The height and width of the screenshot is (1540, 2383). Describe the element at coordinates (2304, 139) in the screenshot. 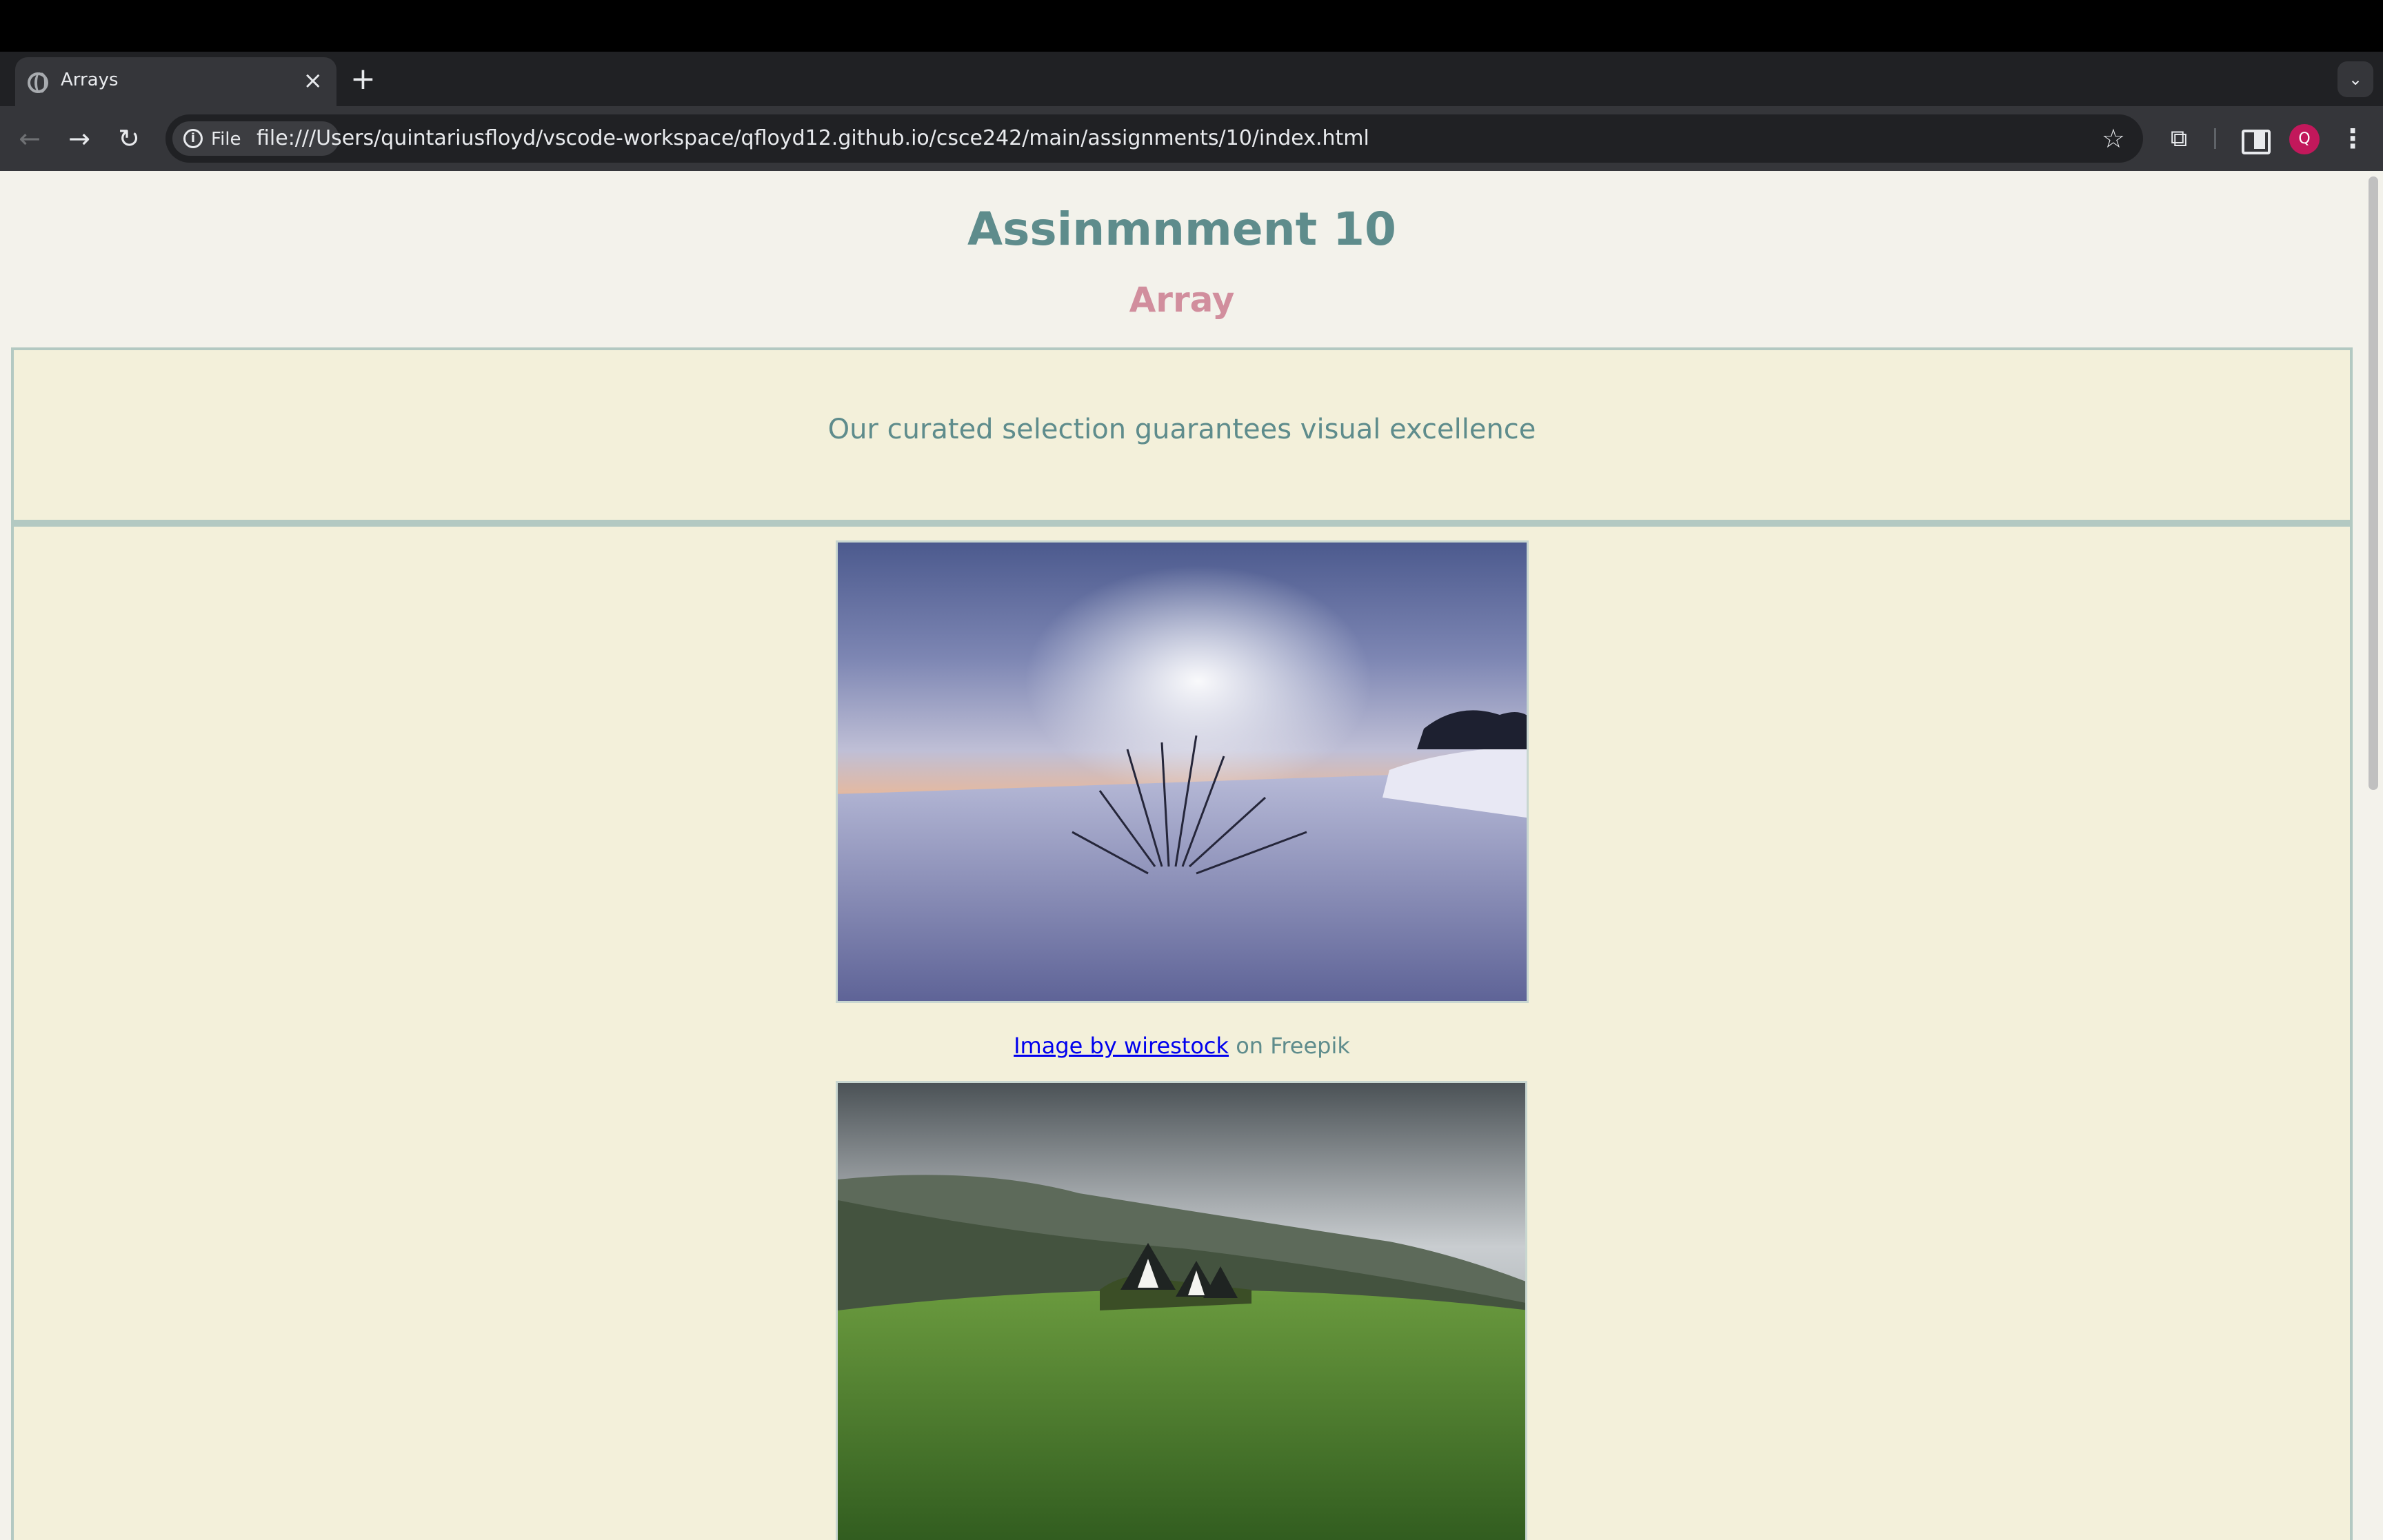

I see `profile-avatar: Q` at that location.